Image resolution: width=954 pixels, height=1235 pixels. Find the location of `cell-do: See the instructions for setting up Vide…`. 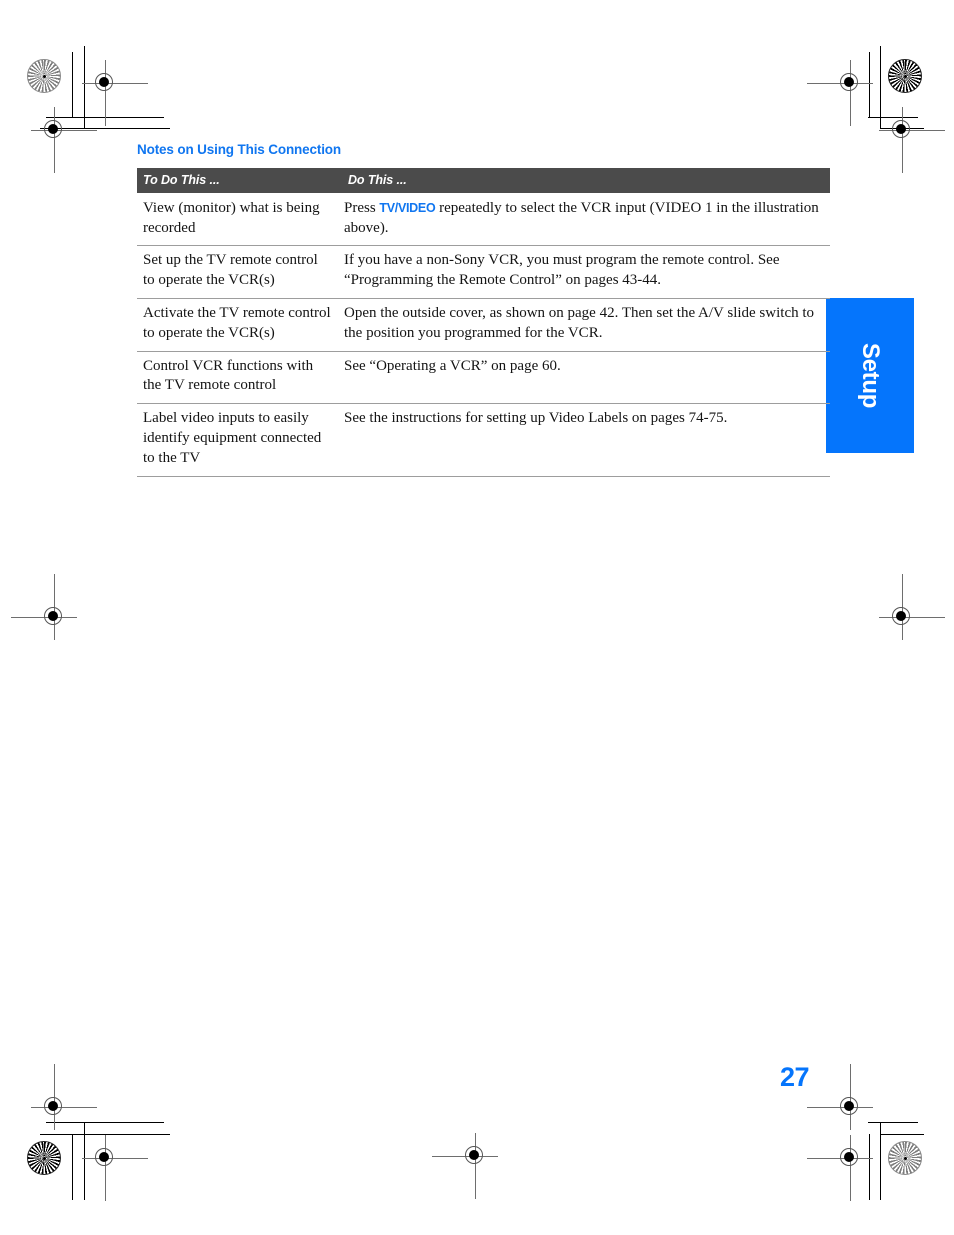

cell-do: See the instructions for setting up Vide… is located at coordinates (586, 440).